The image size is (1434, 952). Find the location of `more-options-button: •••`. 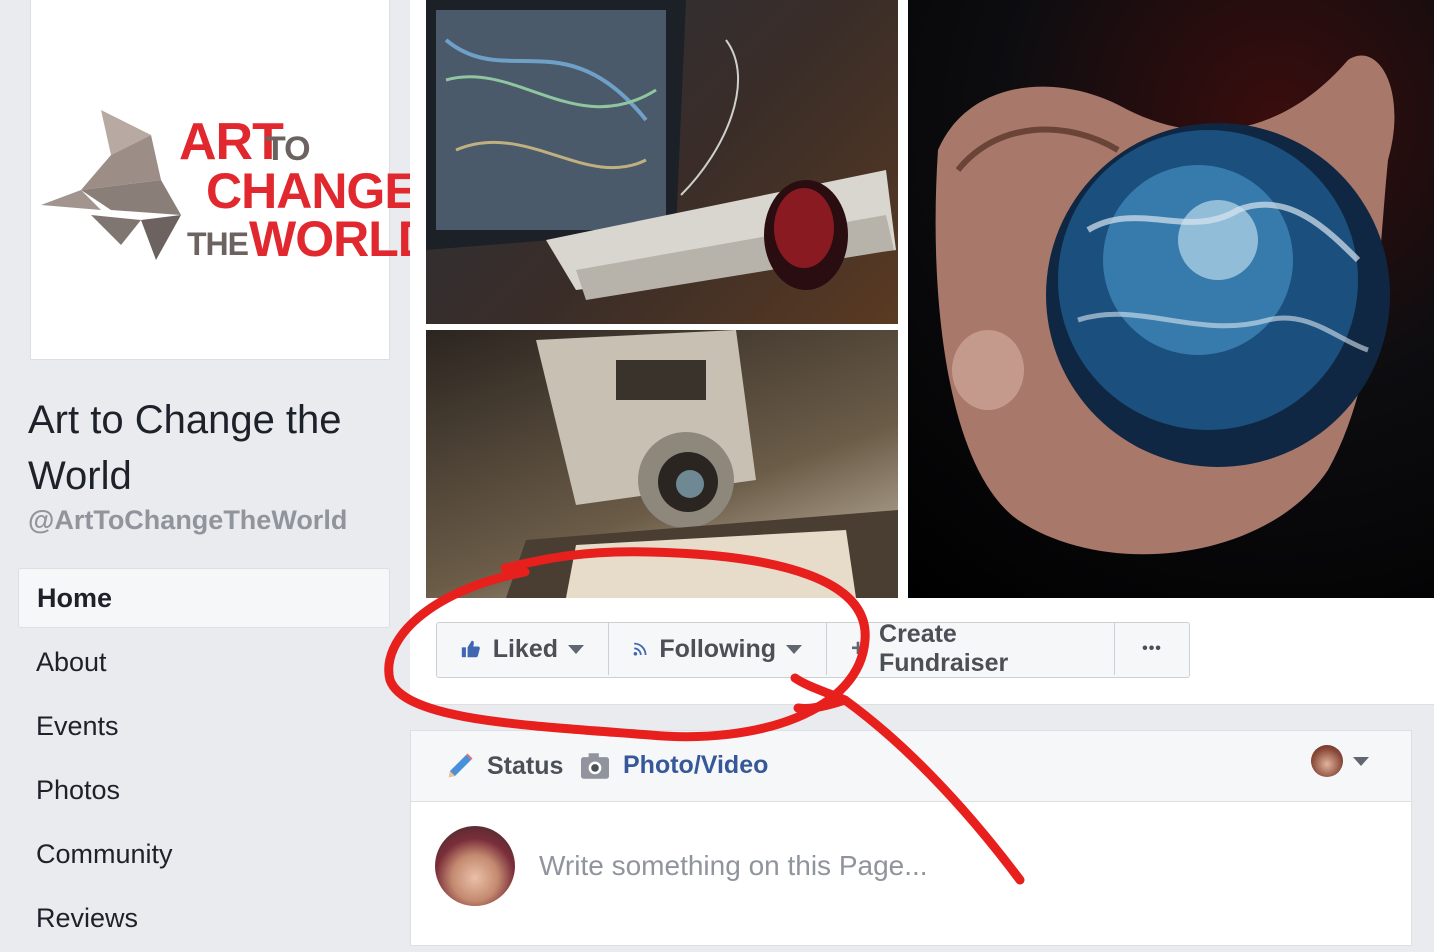

more-options-button: ••• is located at coordinates (1152, 649).